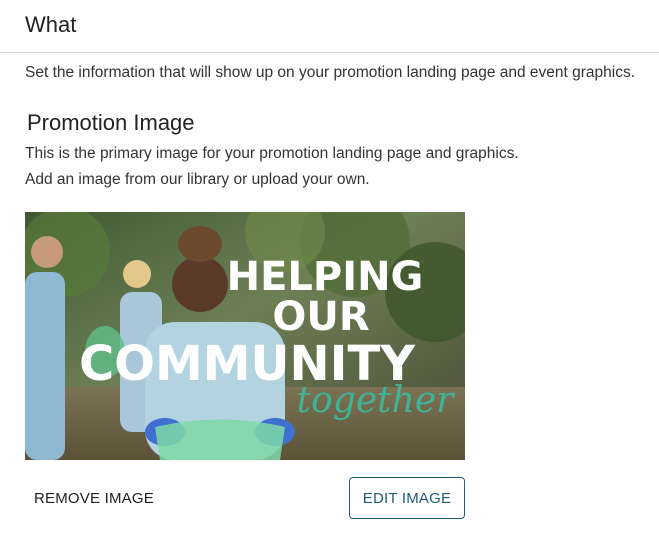  What do you see at coordinates (376, 400) in the screenshot?
I see `image-text-line4: together` at bounding box center [376, 400].